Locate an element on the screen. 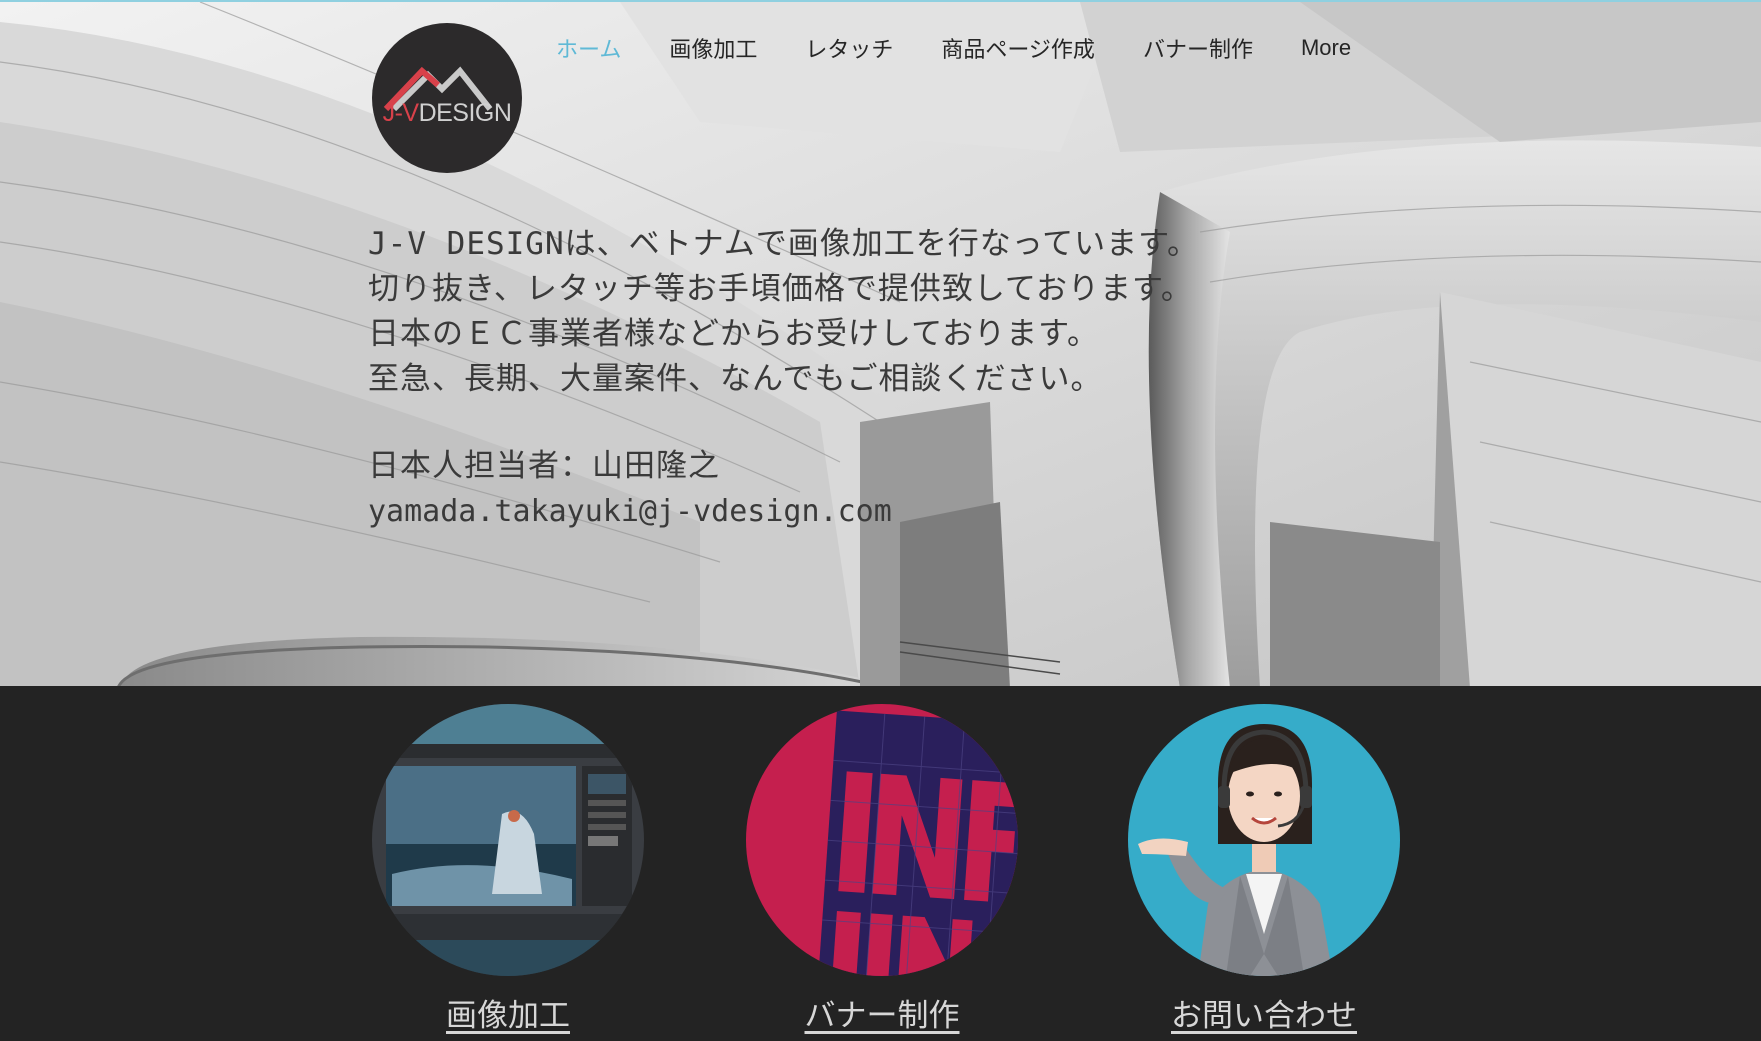 The image size is (1761, 1041). logo-text-accent: J-V is located at coordinates (401, 113).